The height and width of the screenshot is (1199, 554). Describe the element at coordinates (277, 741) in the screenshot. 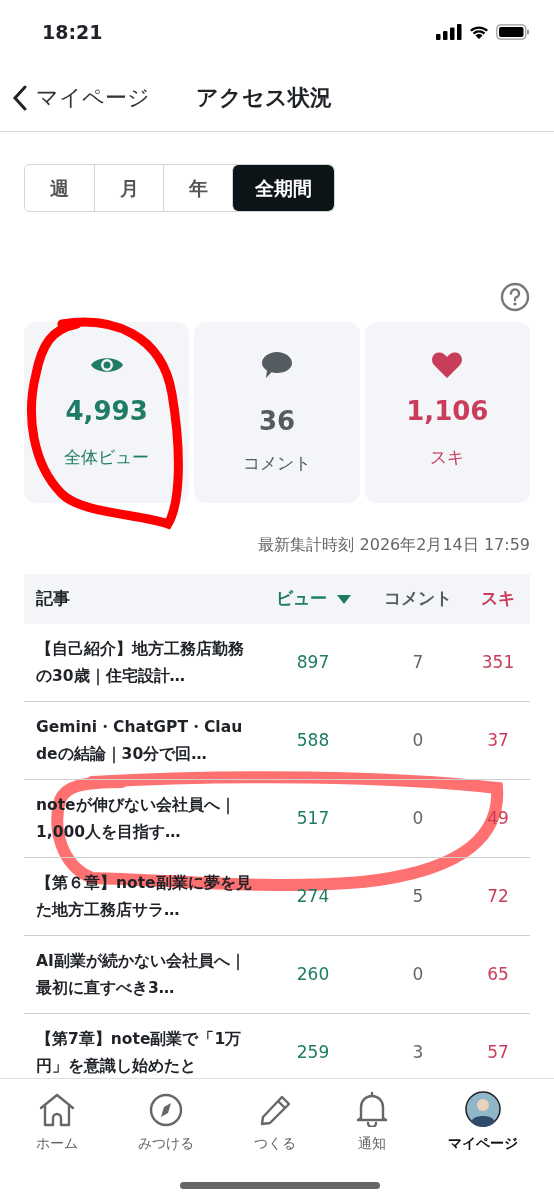

I see `article-row: Gemini・ChatGPT・Claudeの結論｜30分で回… 588 0 37` at that location.